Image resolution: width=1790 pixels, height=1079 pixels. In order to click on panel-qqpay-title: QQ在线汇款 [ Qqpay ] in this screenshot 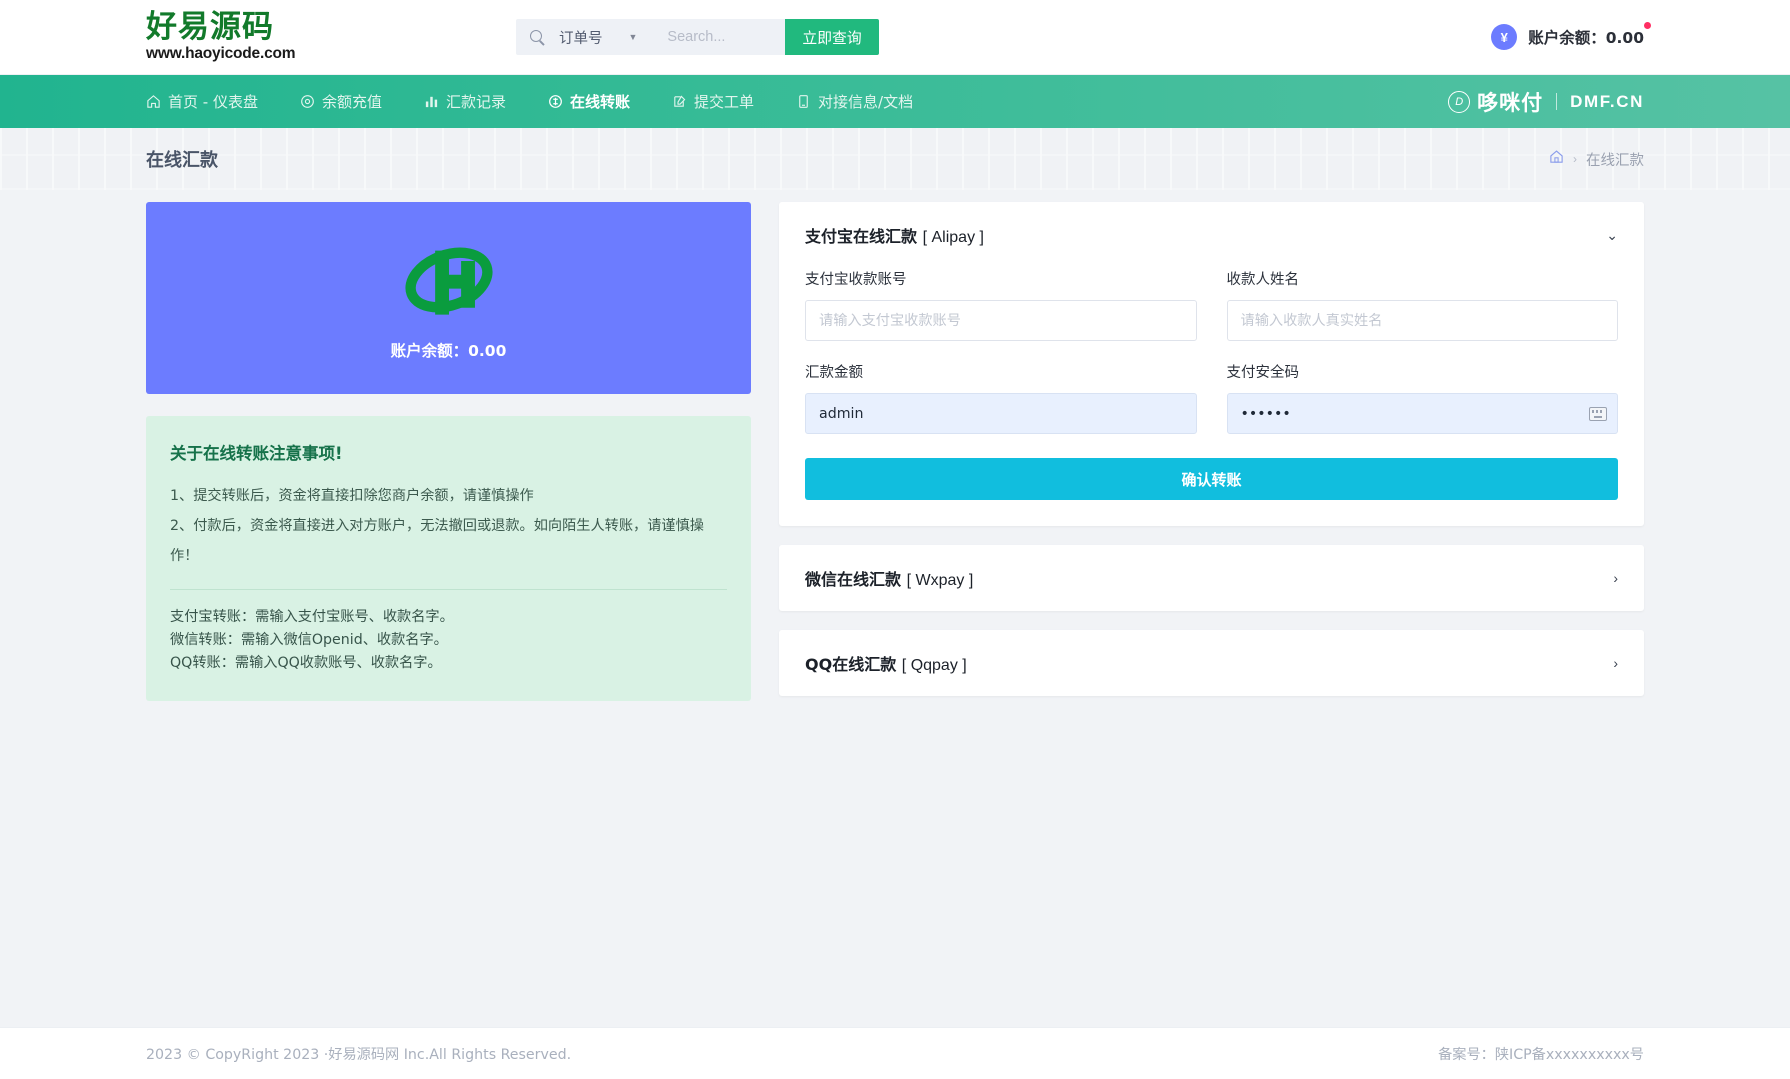, I will do `click(886, 663)`.